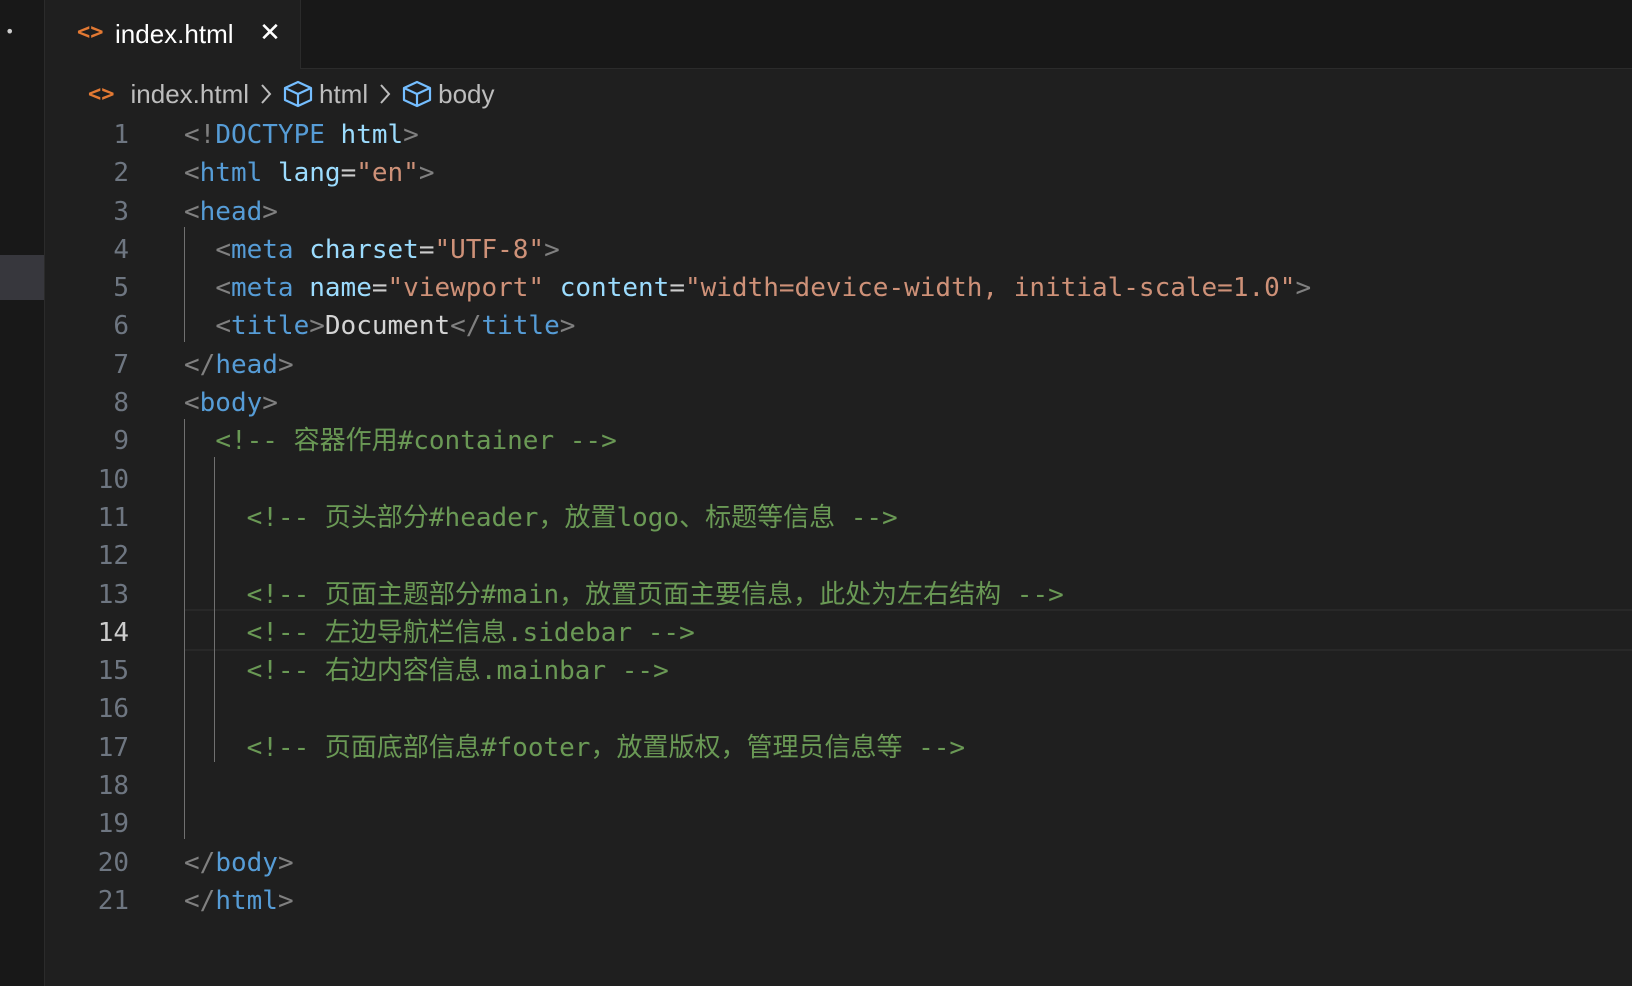 This screenshot has height=986, width=1632. Describe the element at coordinates (838, 480) in the screenshot. I see `code-line: 10` at that location.